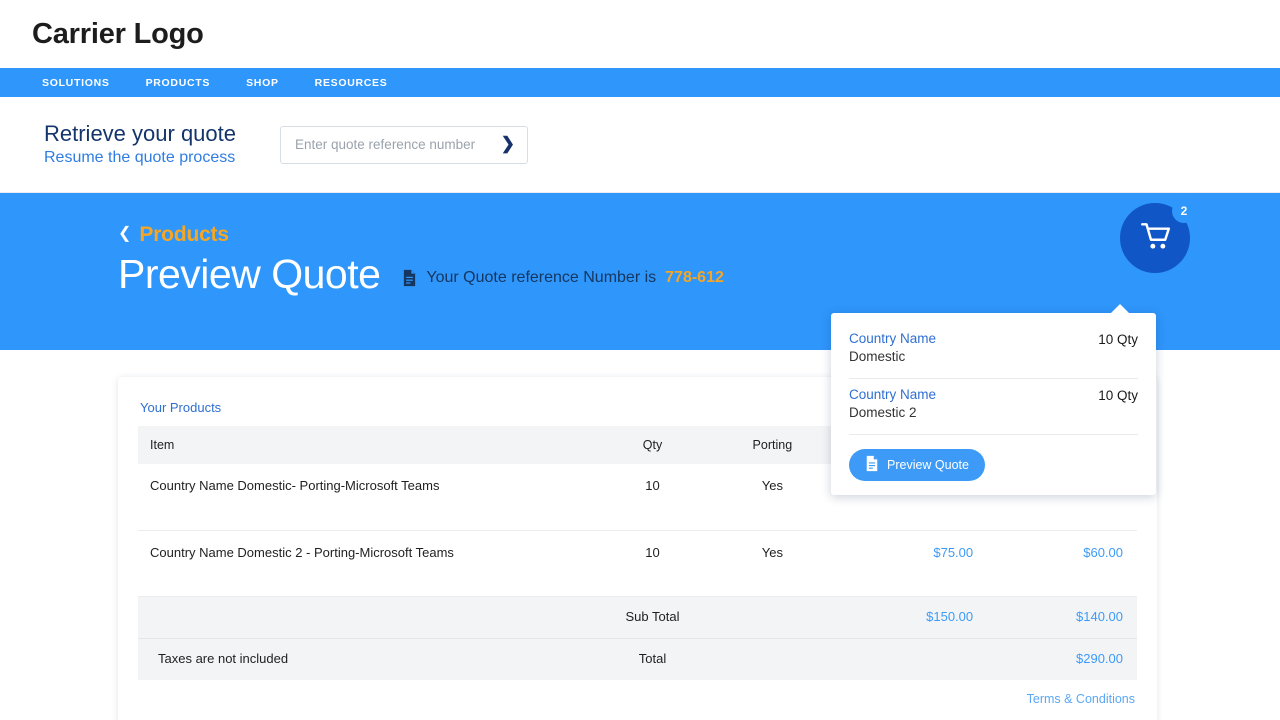 The width and height of the screenshot is (1280, 720). Describe the element at coordinates (541, 278) in the screenshot. I see `quote-reference-label: Your Quote reference Number is` at that location.